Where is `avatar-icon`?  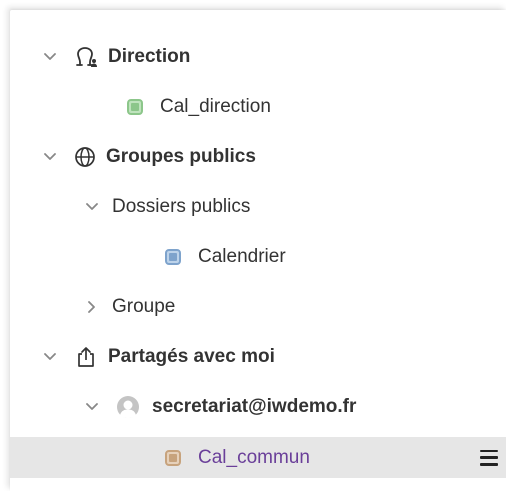
avatar-icon is located at coordinates (128, 407).